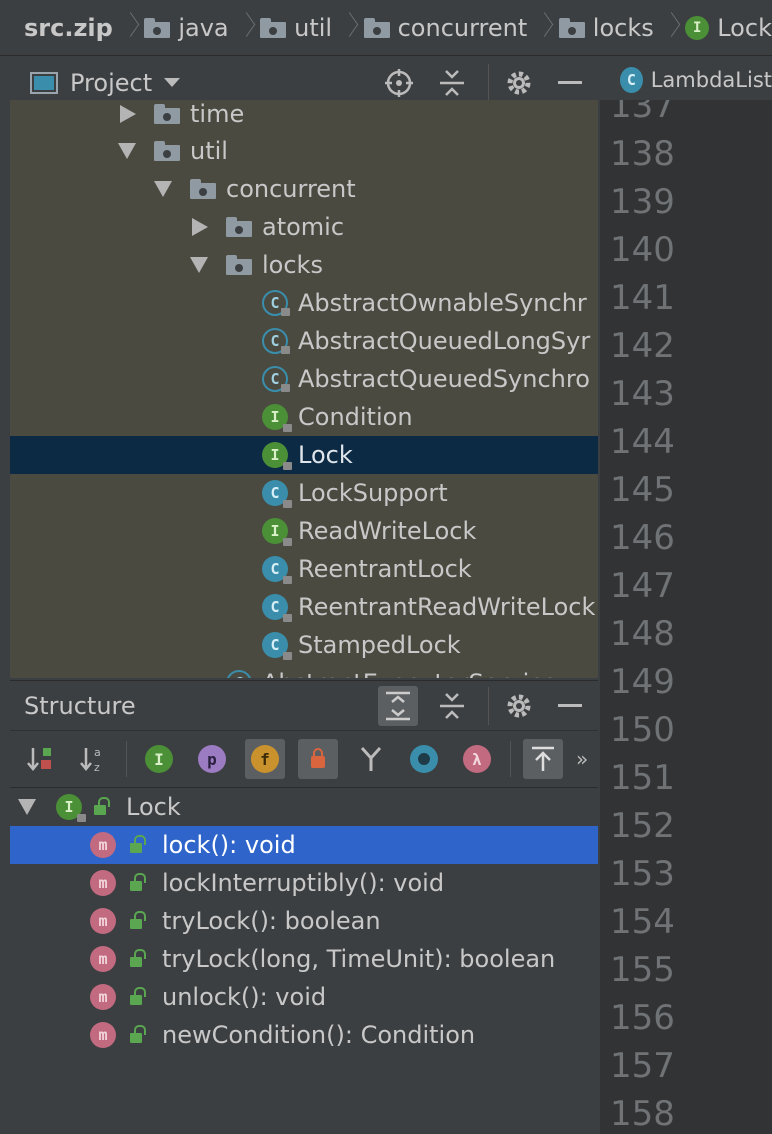 The height and width of the screenshot is (1134, 772). I want to click on breadcrumb-item-lock: I Lock, so click(728, 28).